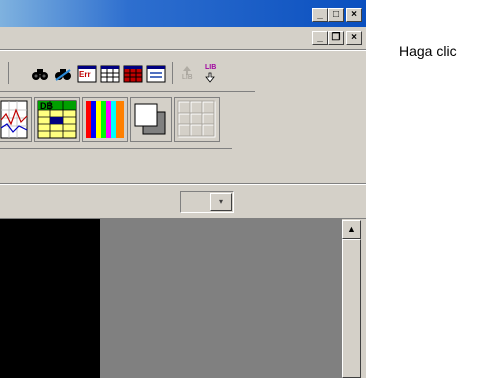 The image size is (488, 378). What do you see at coordinates (105, 119) in the screenshot?
I see `color-palette-icon` at bounding box center [105, 119].